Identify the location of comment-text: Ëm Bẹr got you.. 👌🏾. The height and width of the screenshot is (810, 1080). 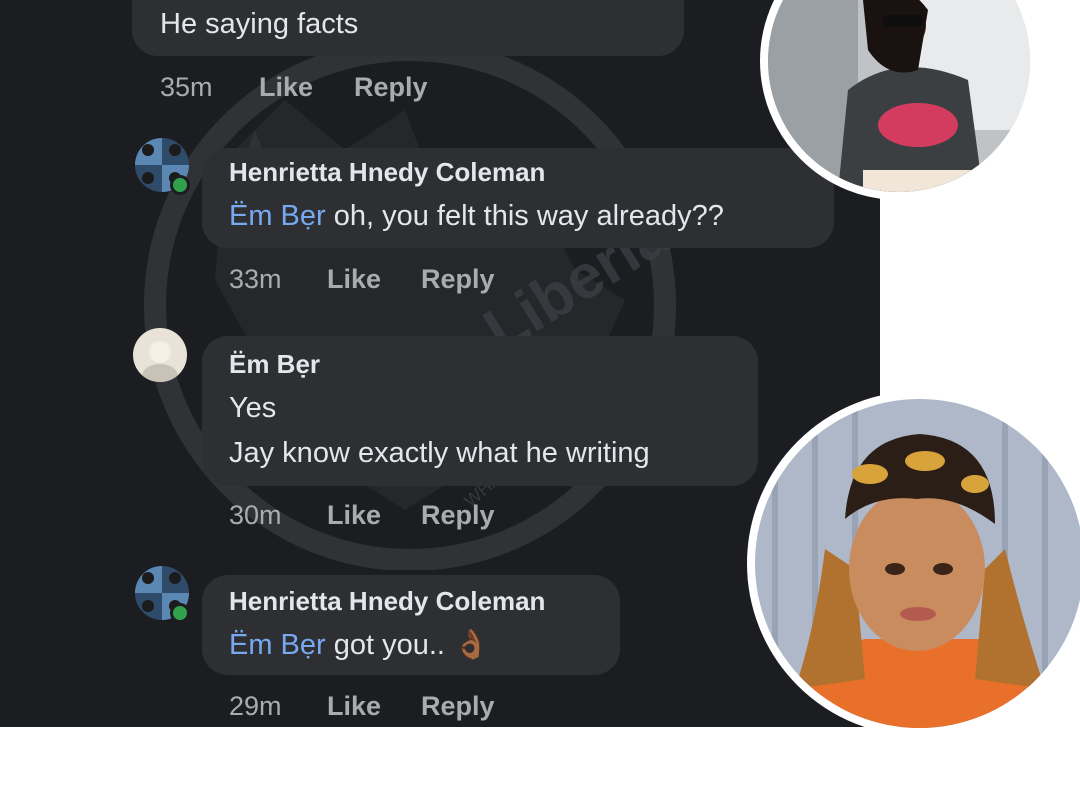
(359, 645).